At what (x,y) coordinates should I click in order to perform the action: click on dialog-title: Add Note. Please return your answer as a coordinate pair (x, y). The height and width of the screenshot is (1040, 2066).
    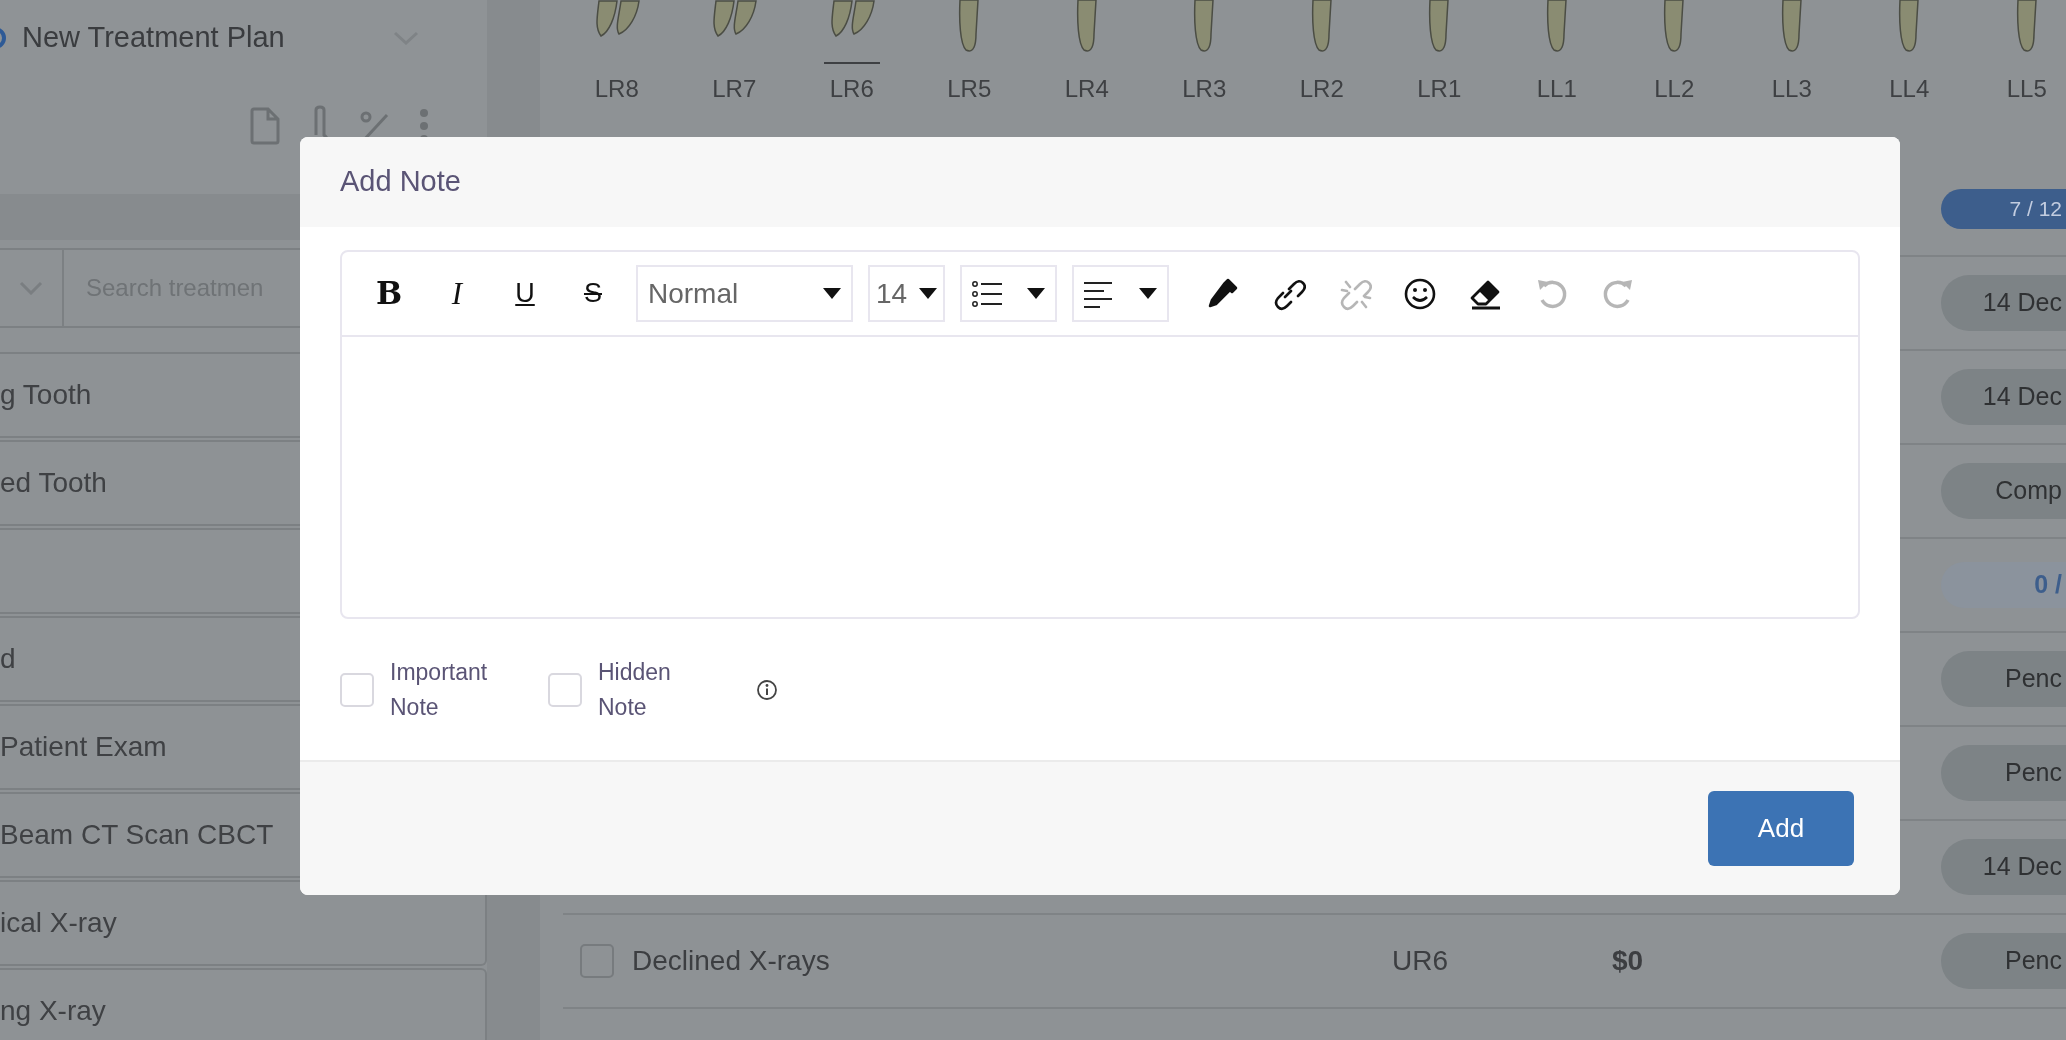
    Looking at the image, I should click on (400, 182).